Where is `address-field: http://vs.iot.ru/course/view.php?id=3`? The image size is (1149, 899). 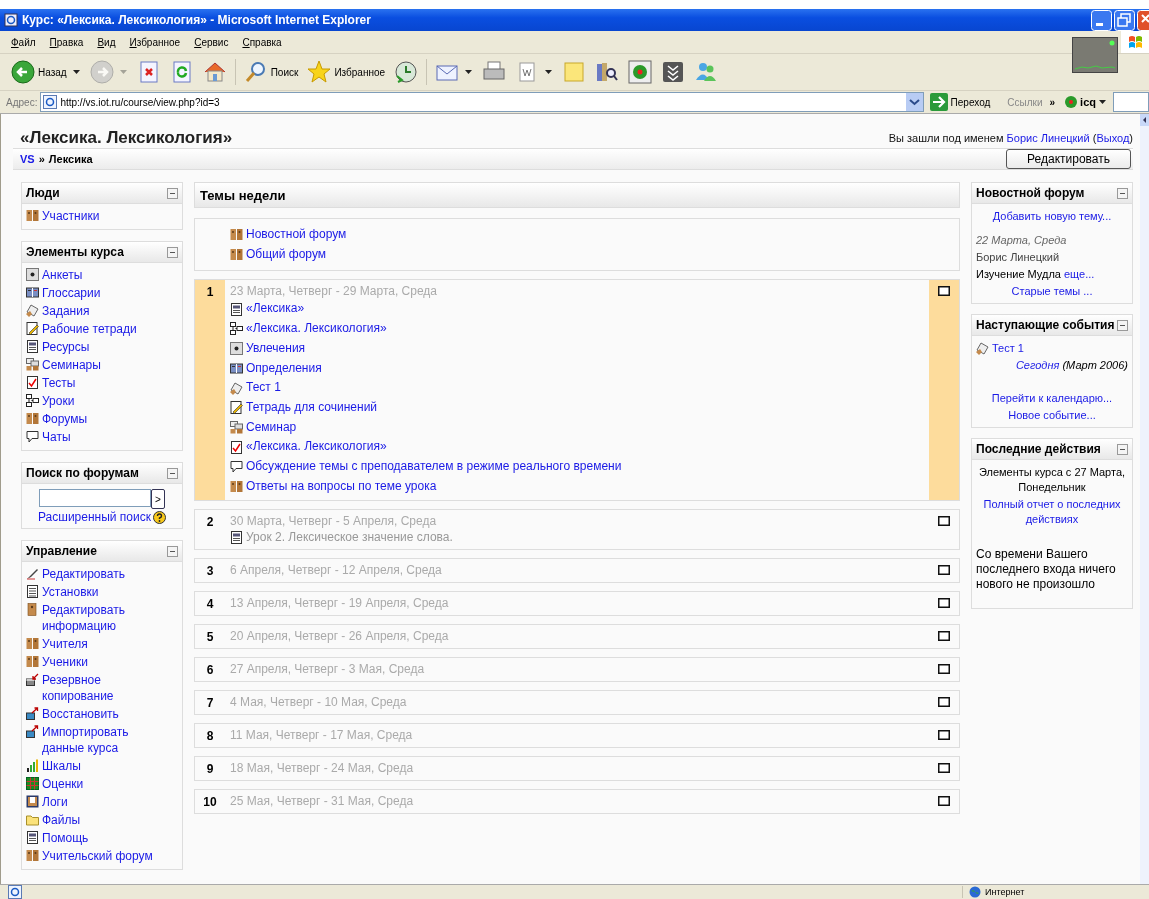
address-field: http://vs.iot.ru/course/view.php?id=3 is located at coordinates (482, 102).